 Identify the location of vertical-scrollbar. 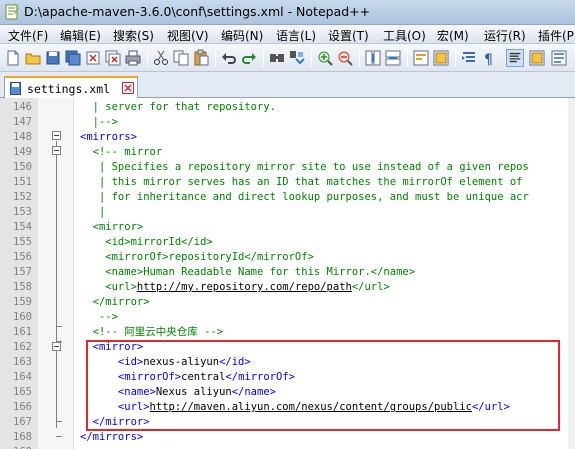
(571, 273).